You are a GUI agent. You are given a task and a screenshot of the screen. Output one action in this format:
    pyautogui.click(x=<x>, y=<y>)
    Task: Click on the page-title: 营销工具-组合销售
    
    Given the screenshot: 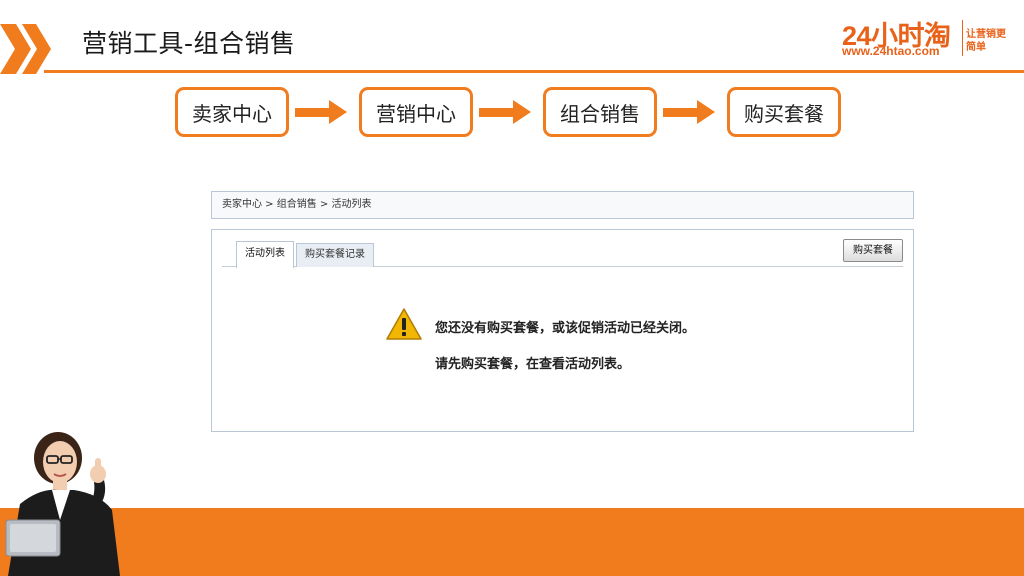 What is the action you would take?
    pyautogui.click(x=189, y=43)
    